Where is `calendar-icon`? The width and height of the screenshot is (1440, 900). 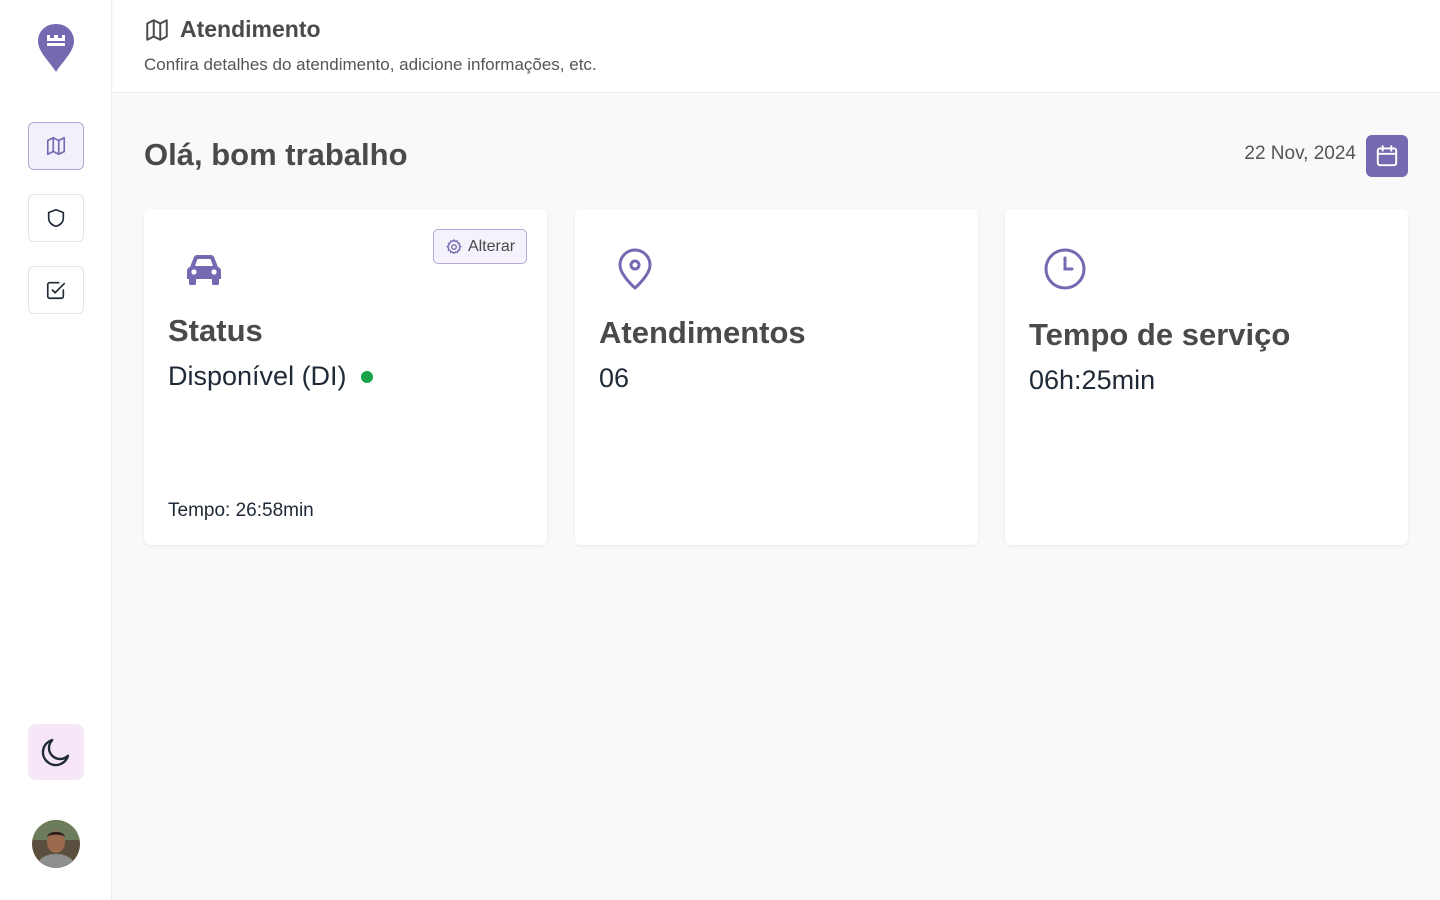 calendar-icon is located at coordinates (1387, 156).